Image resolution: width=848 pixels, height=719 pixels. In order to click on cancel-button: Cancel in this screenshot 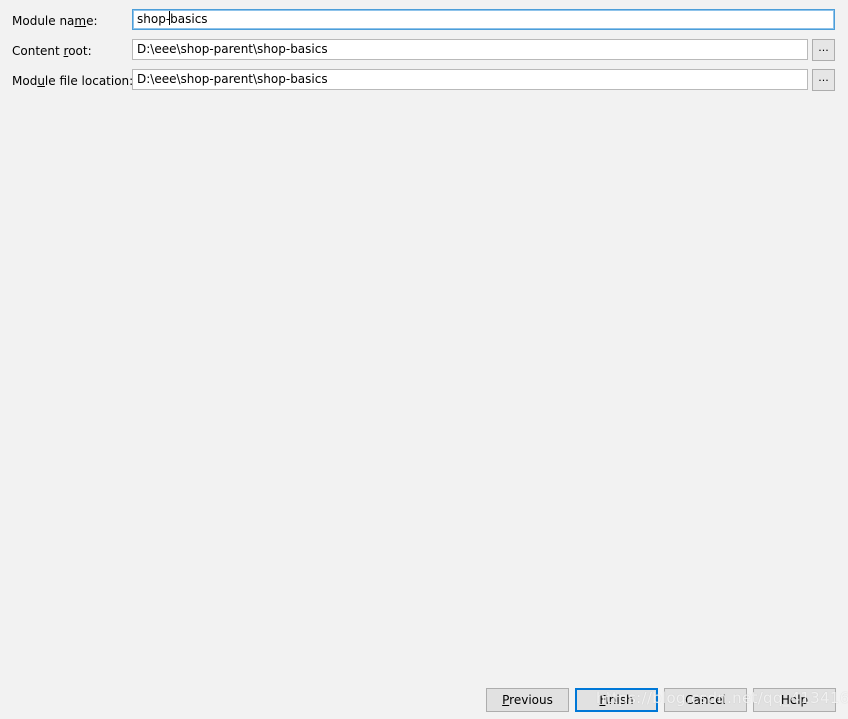, I will do `click(705, 700)`.